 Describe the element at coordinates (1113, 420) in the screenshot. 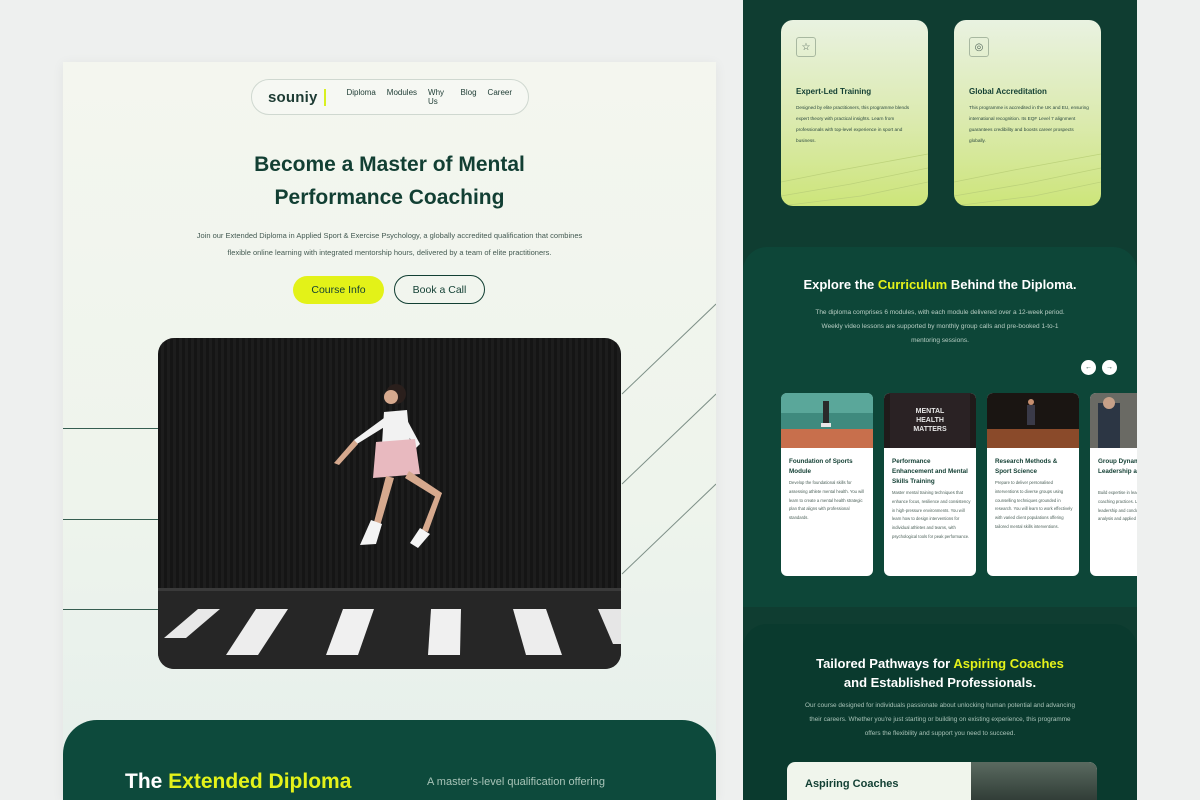

I see `module-image-meeting` at that location.